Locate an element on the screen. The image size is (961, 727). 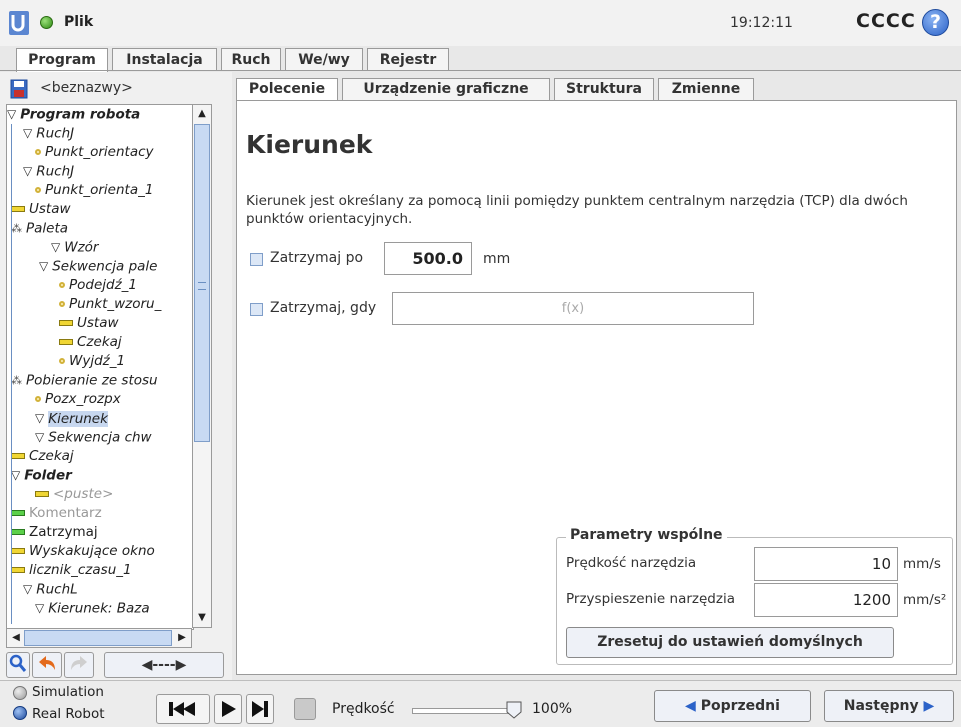
tree-node-label: Program robota is located at coordinates (80, 114).